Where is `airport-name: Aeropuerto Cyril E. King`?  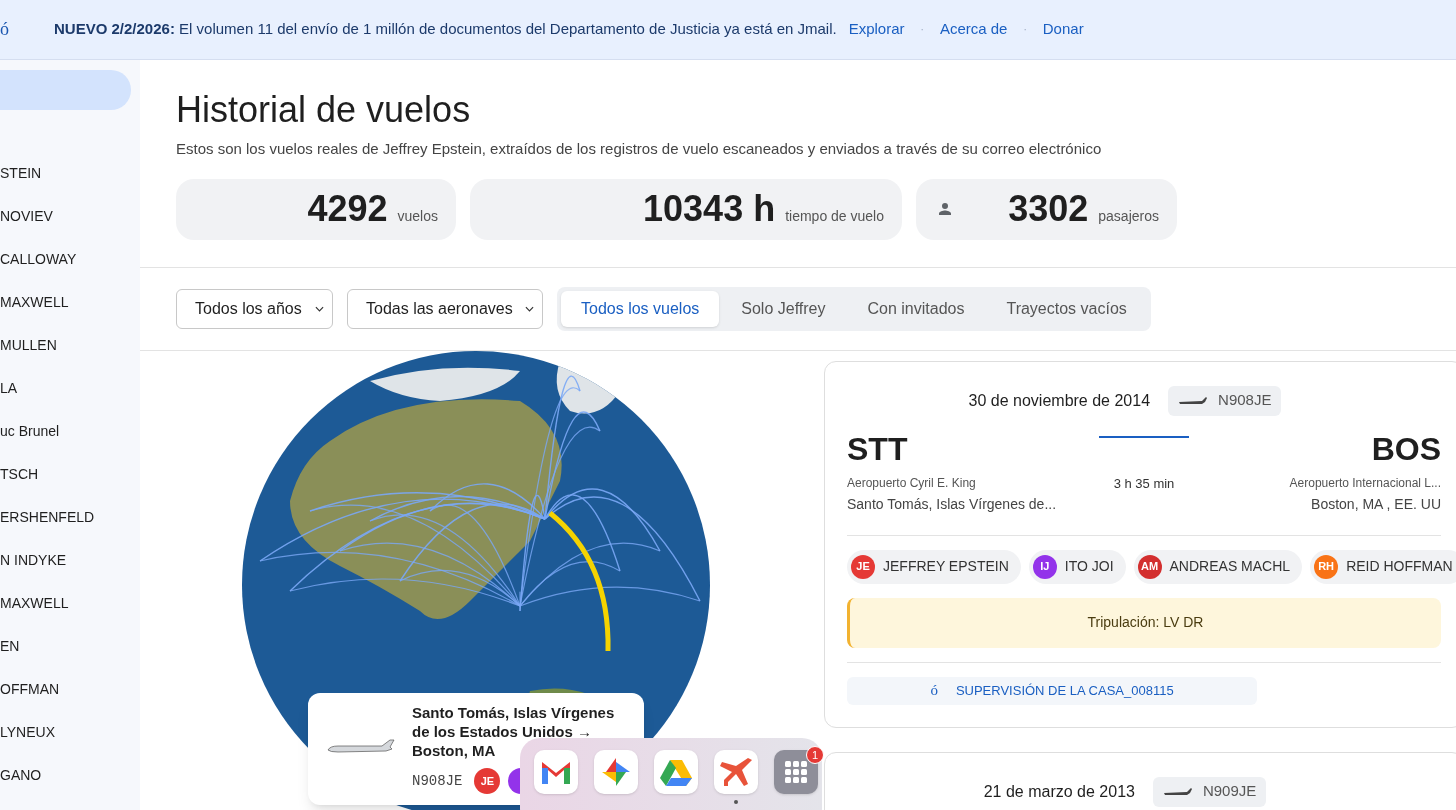 airport-name: Aeropuerto Cyril E. King is located at coordinates (912, 483).